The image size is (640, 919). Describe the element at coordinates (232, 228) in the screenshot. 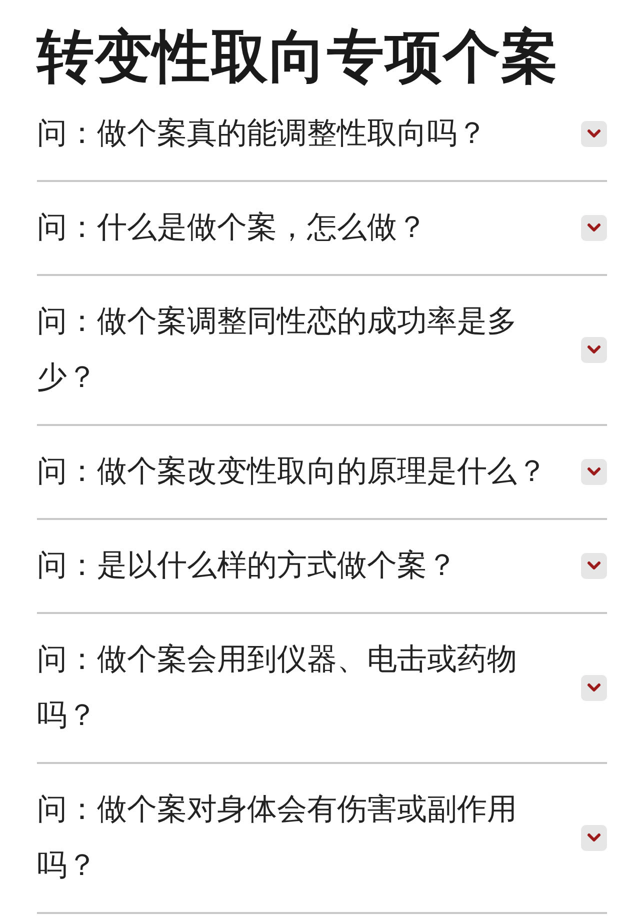

I see `question-text: 问：什么是做个案，怎么做？` at that location.